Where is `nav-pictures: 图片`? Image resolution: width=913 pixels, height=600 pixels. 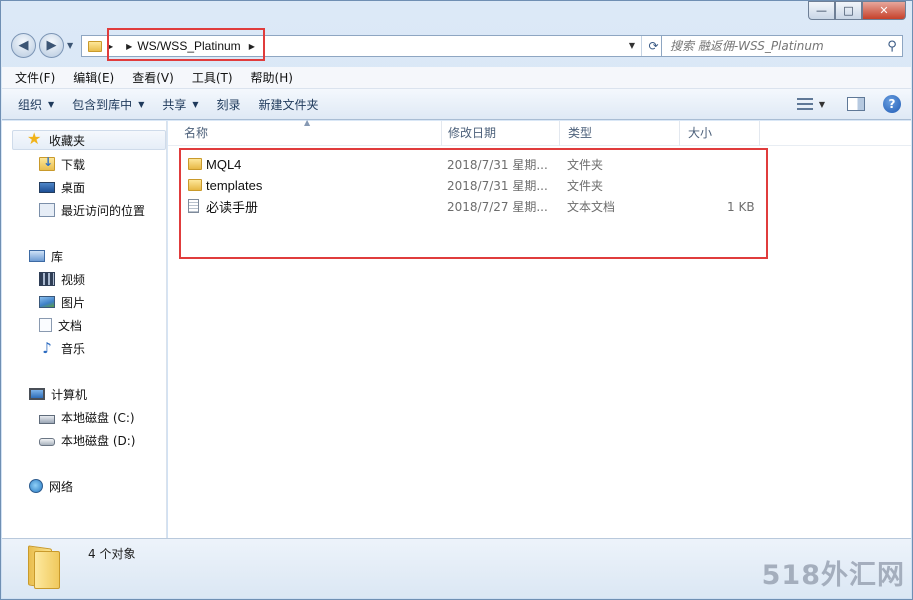
nav-pictures: 图片 is located at coordinates (62, 302).